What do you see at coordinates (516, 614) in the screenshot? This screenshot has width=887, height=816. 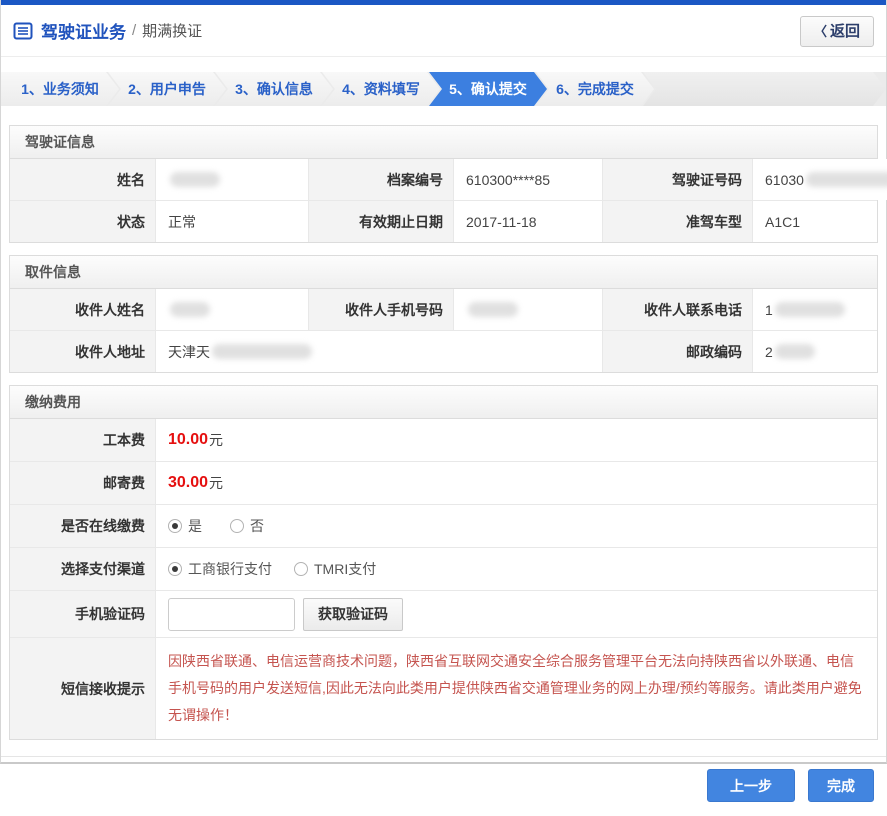 I see `sms-code-field: 获取验证码` at bounding box center [516, 614].